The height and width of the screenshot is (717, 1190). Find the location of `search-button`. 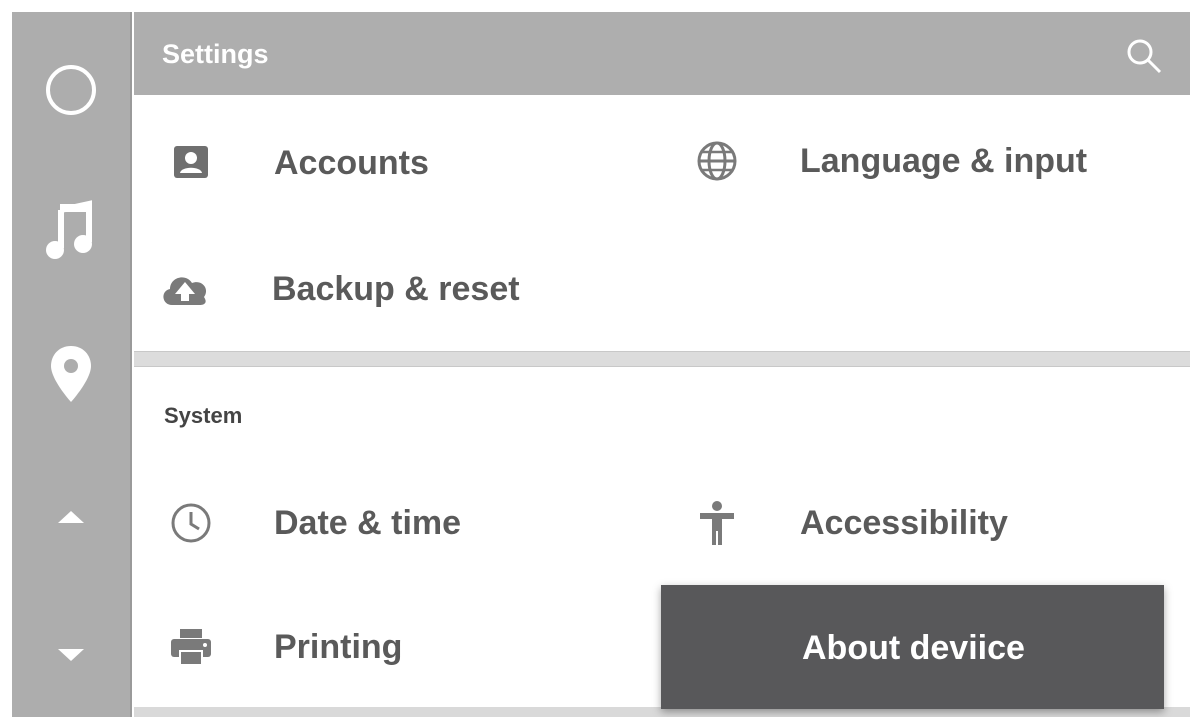

search-button is located at coordinates (1144, 56).